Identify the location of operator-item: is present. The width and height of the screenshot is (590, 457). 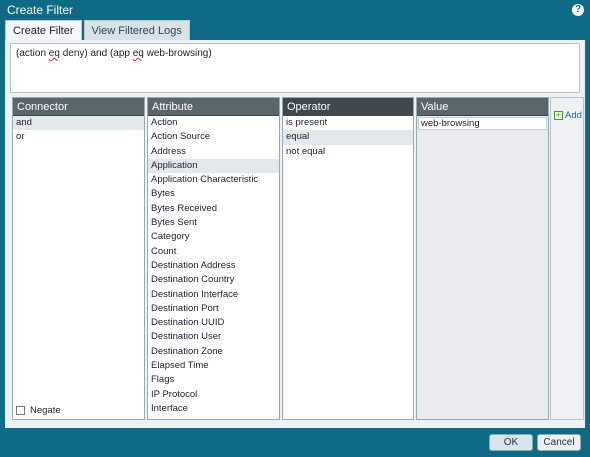
(348, 123).